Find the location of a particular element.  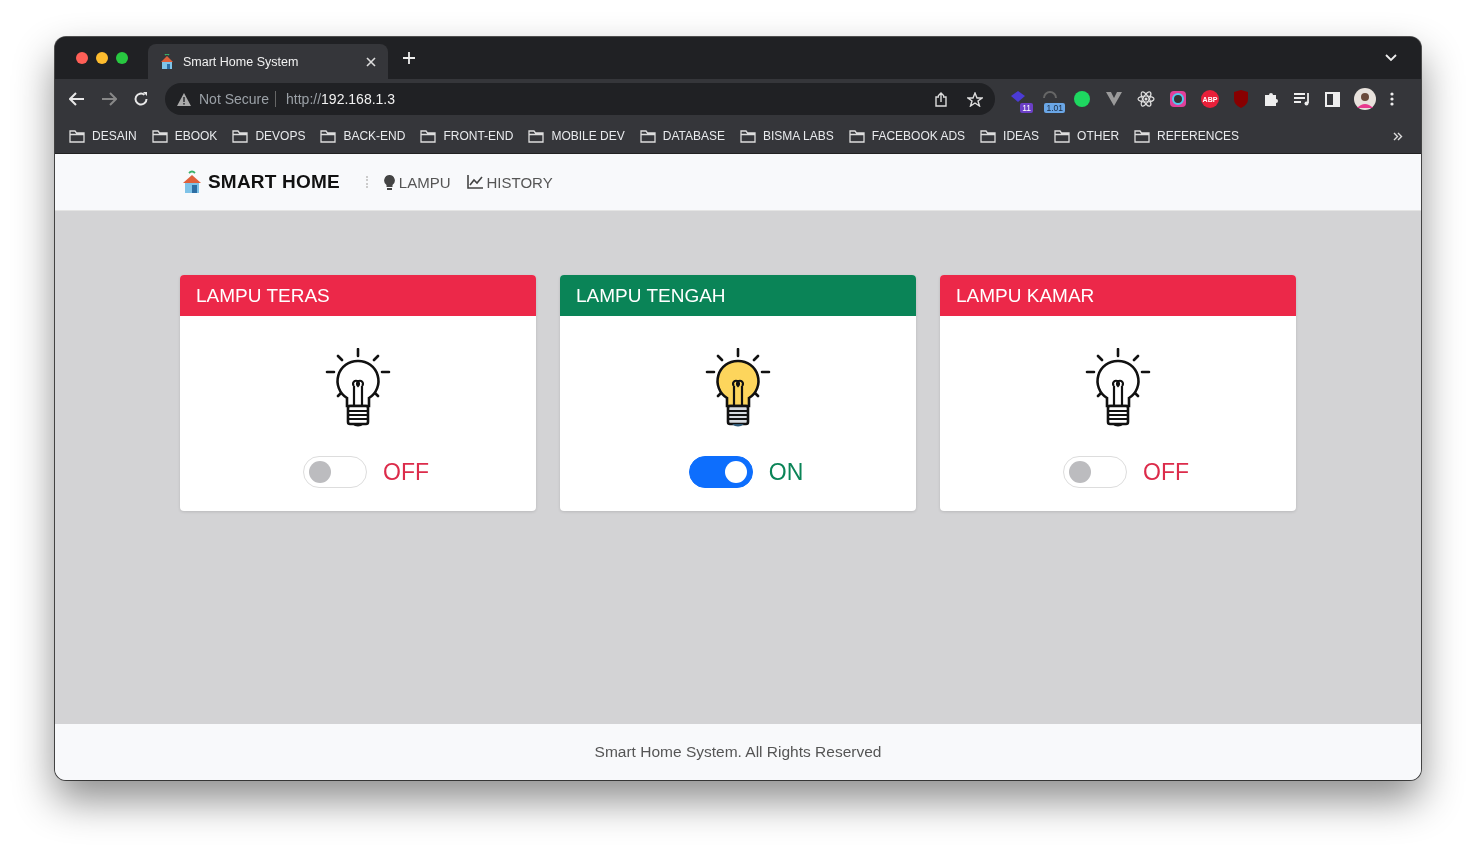

status-label: ON is located at coordinates (786, 472).